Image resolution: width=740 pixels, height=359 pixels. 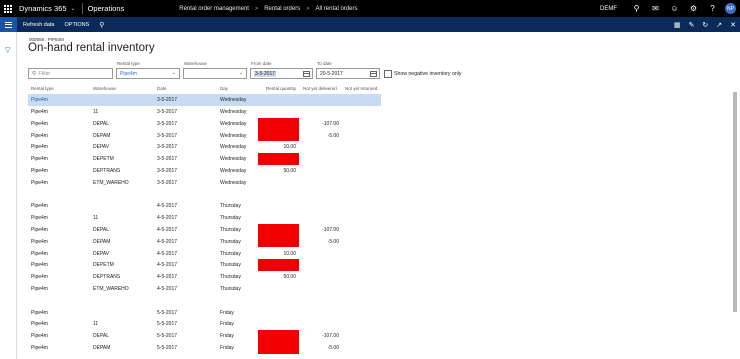 What do you see at coordinates (101, 147) in the screenshot?
I see `cell-warehouse: DEPAV` at bounding box center [101, 147].